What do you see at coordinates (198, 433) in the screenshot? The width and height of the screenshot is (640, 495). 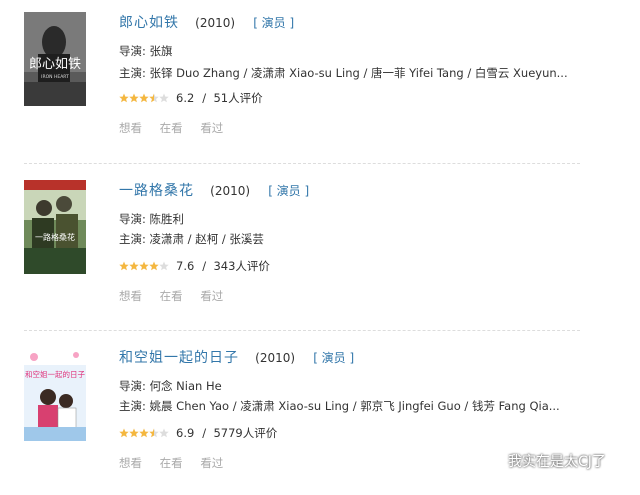 I see `rating-row: 6.9 / 5779人评价` at bounding box center [198, 433].